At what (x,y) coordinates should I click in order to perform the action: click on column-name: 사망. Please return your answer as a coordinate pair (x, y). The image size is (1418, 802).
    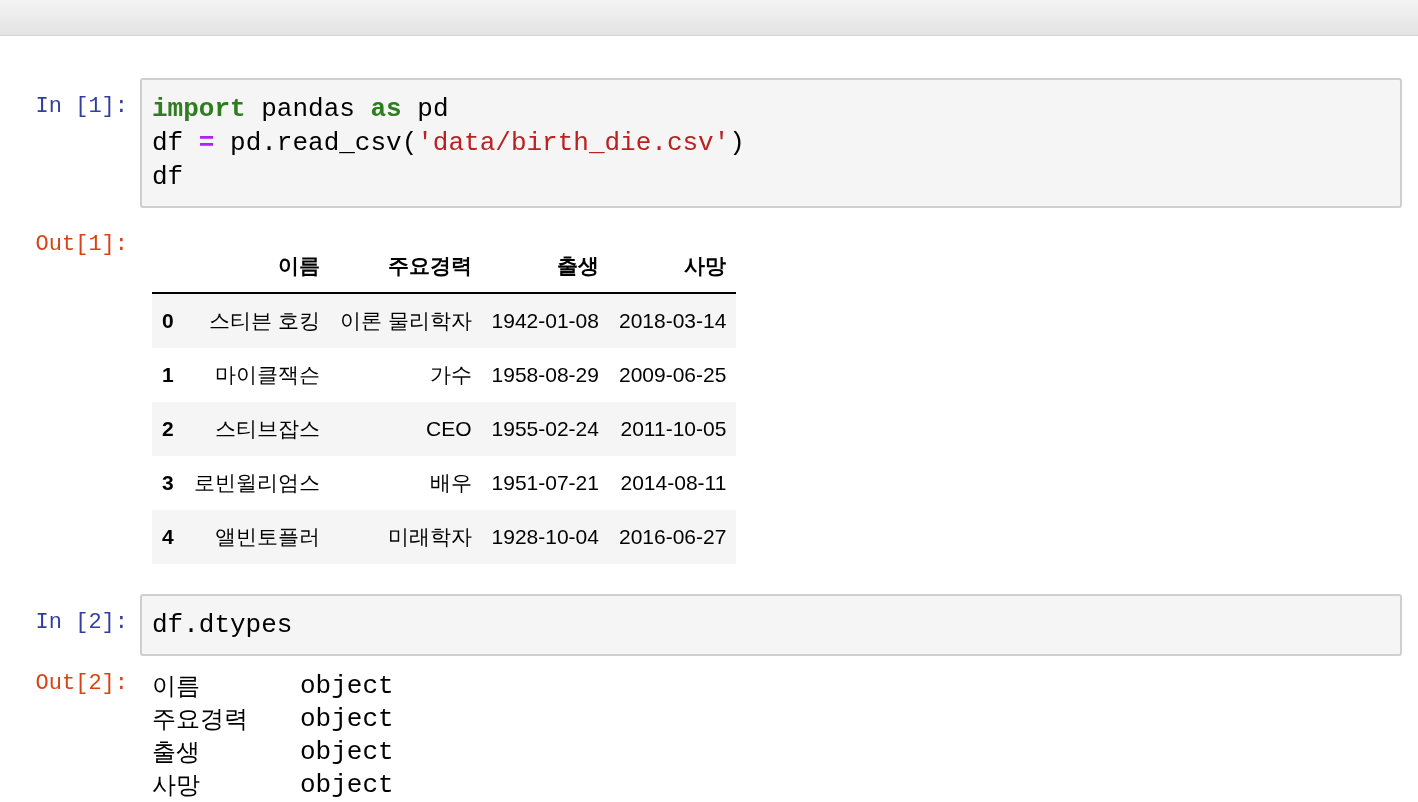
    Looking at the image, I should click on (176, 785).